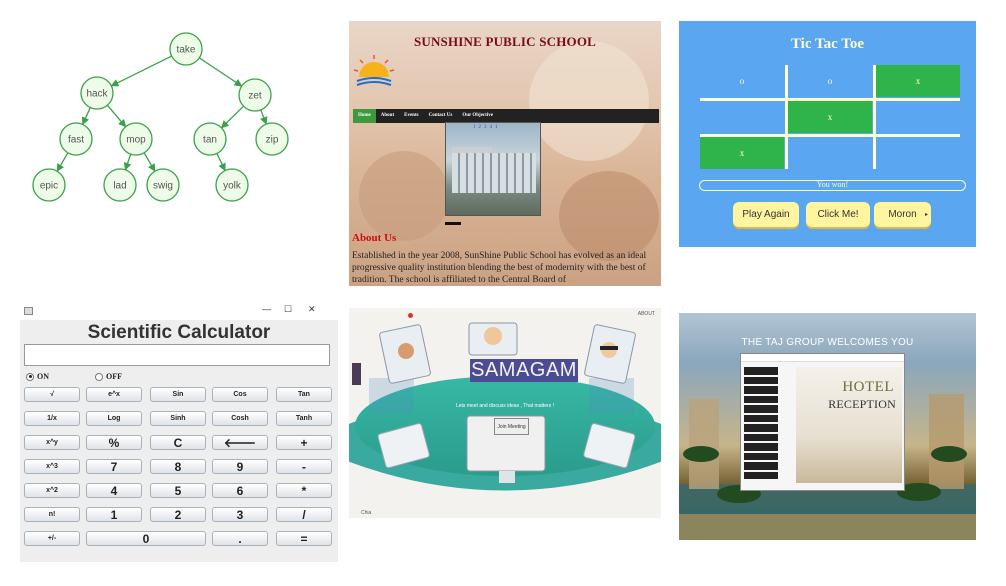  I want to click on calculator-title: Scientific Calculator, so click(179, 332).